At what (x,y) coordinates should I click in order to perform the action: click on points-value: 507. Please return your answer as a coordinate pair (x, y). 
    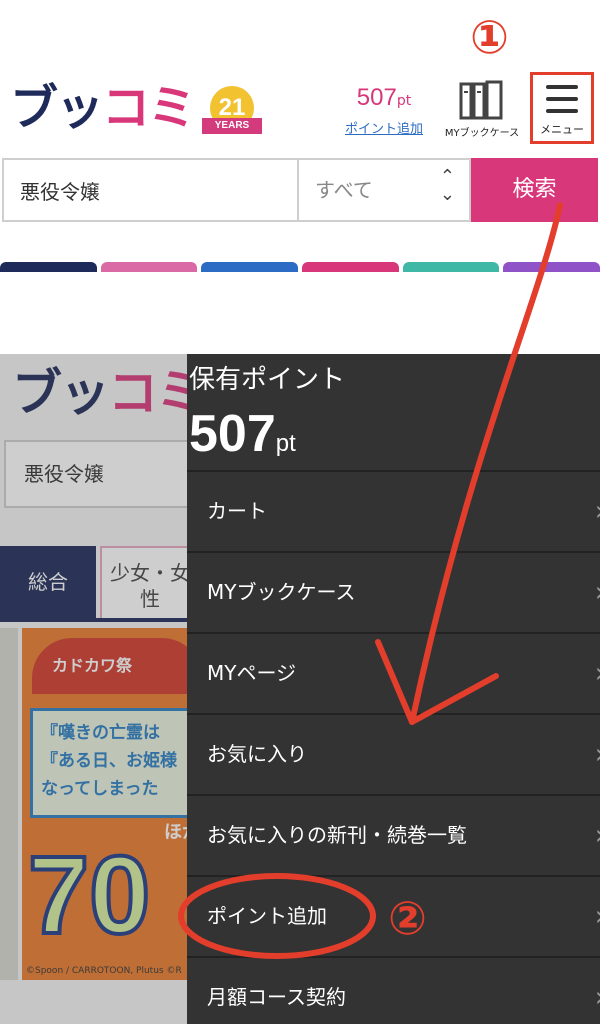
    Looking at the image, I should click on (376, 97).